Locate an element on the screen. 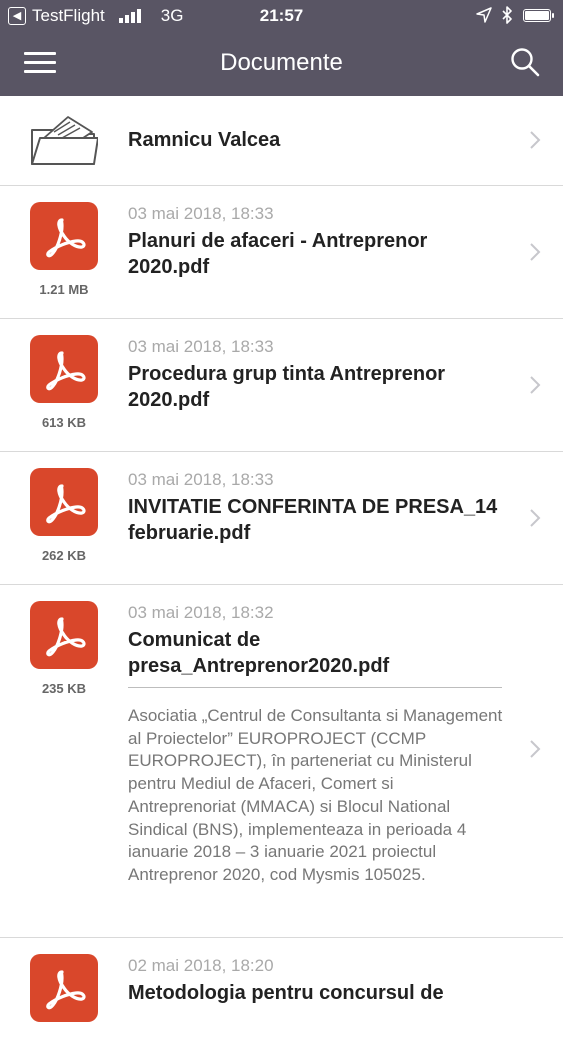 The width and height of the screenshot is (563, 1038). bluetooth-icon is located at coordinates (507, 15).